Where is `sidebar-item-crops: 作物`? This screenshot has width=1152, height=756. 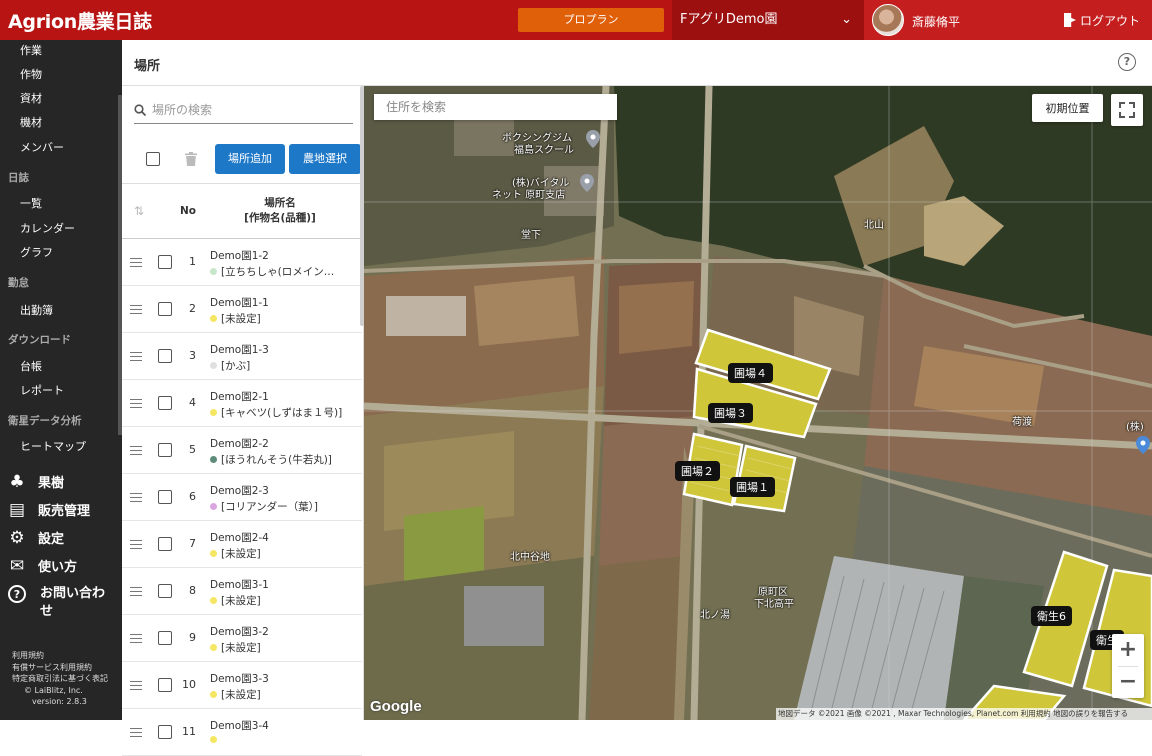
sidebar-item-crops: 作物 is located at coordinates (31, 74).